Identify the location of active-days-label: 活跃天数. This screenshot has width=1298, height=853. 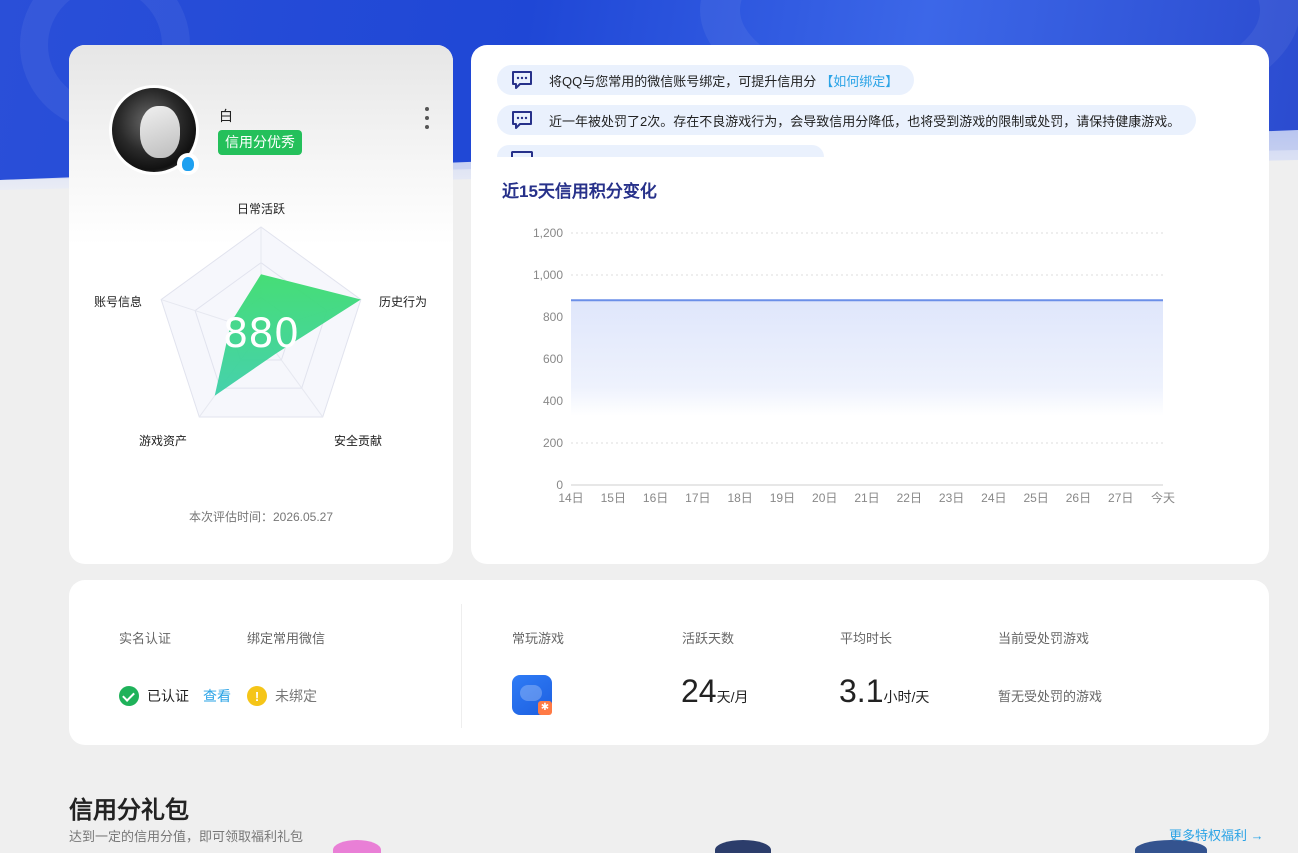
(708, 638).